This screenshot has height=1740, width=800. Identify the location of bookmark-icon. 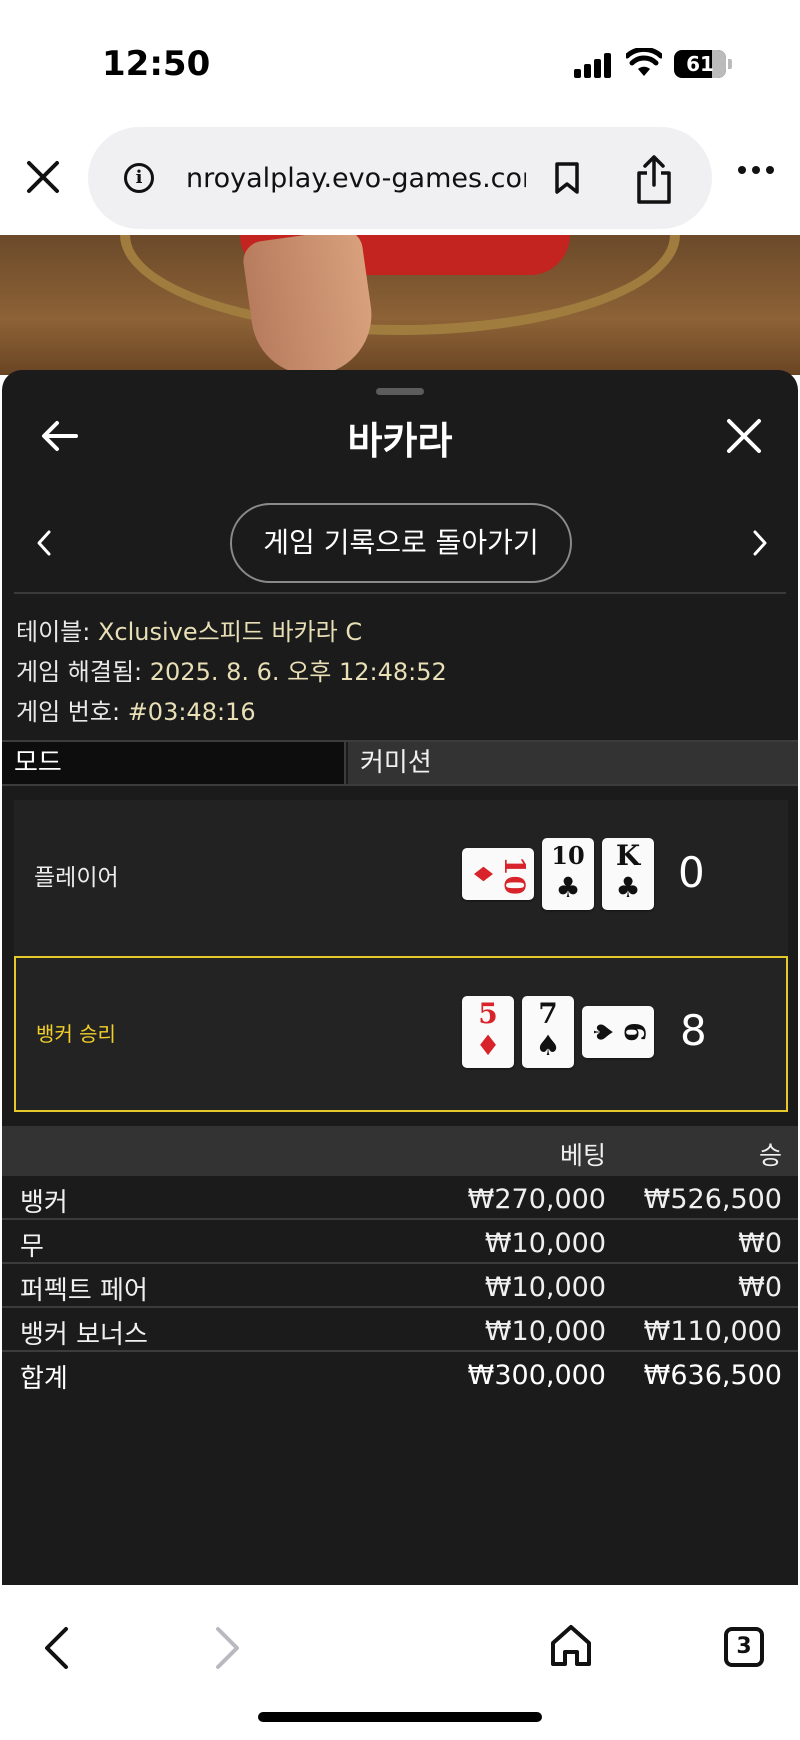
(567, 178).